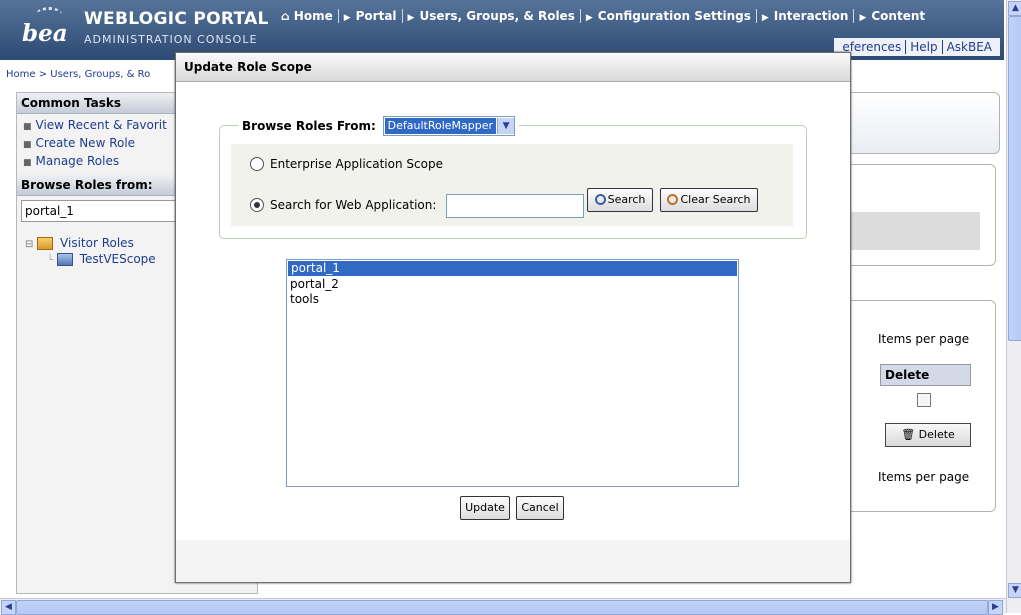 The width and height of the screenshot is (1021, 615). Describe the element at coordinates (924, 477) in the screenshot. I see `items-per-page-label-bottom: Items per page` at that location.